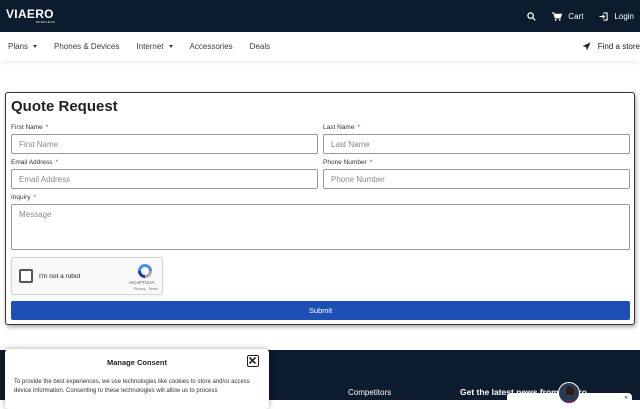 This screenshot has height=409, width=640. I want to click on login-label: Login, so click(624, 16).